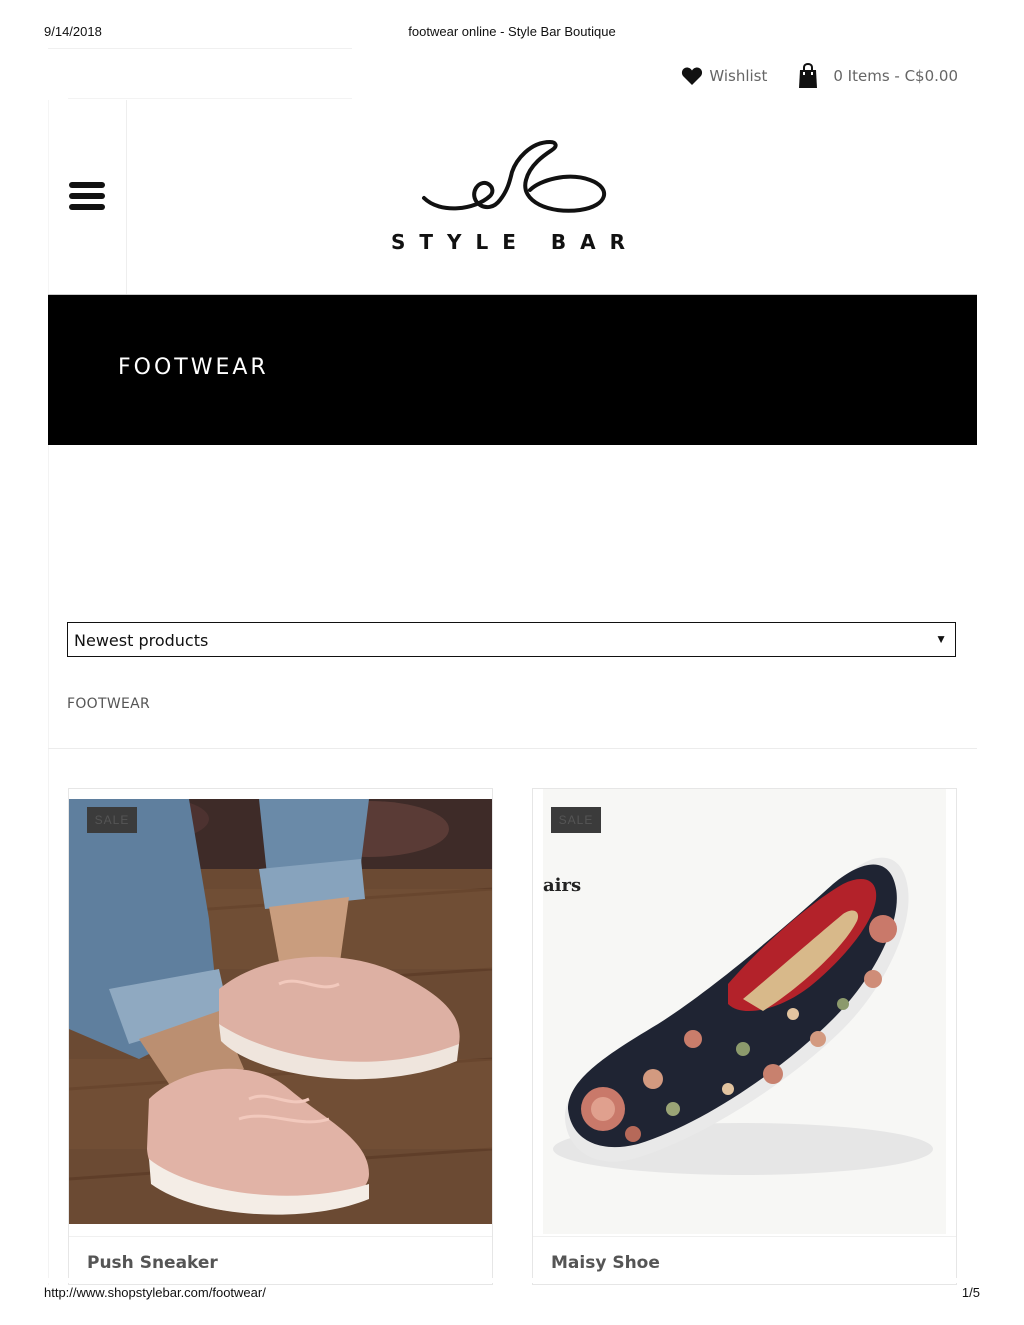 This screenshot has height=1325, width=1024. What do you see at coordinates (808, 76) in the screenshot?
I see `shopping-bag-icon` at bounding box center [808, 76].